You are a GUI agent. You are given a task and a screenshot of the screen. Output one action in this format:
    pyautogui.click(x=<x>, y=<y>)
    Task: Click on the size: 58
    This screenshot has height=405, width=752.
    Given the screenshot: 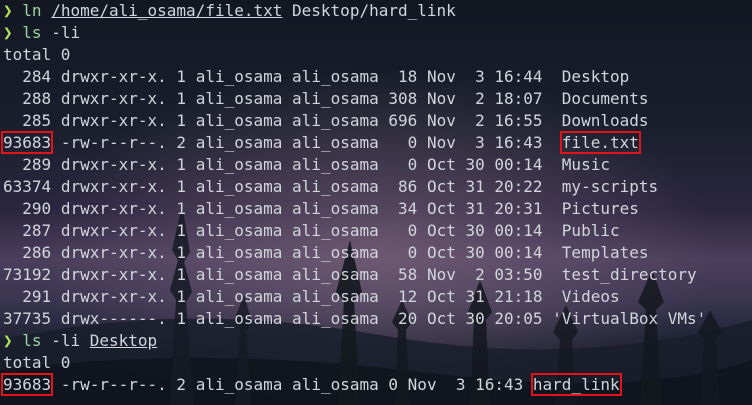 What is the action you would take?
    pyautogui.click(x=403, y=274)
    